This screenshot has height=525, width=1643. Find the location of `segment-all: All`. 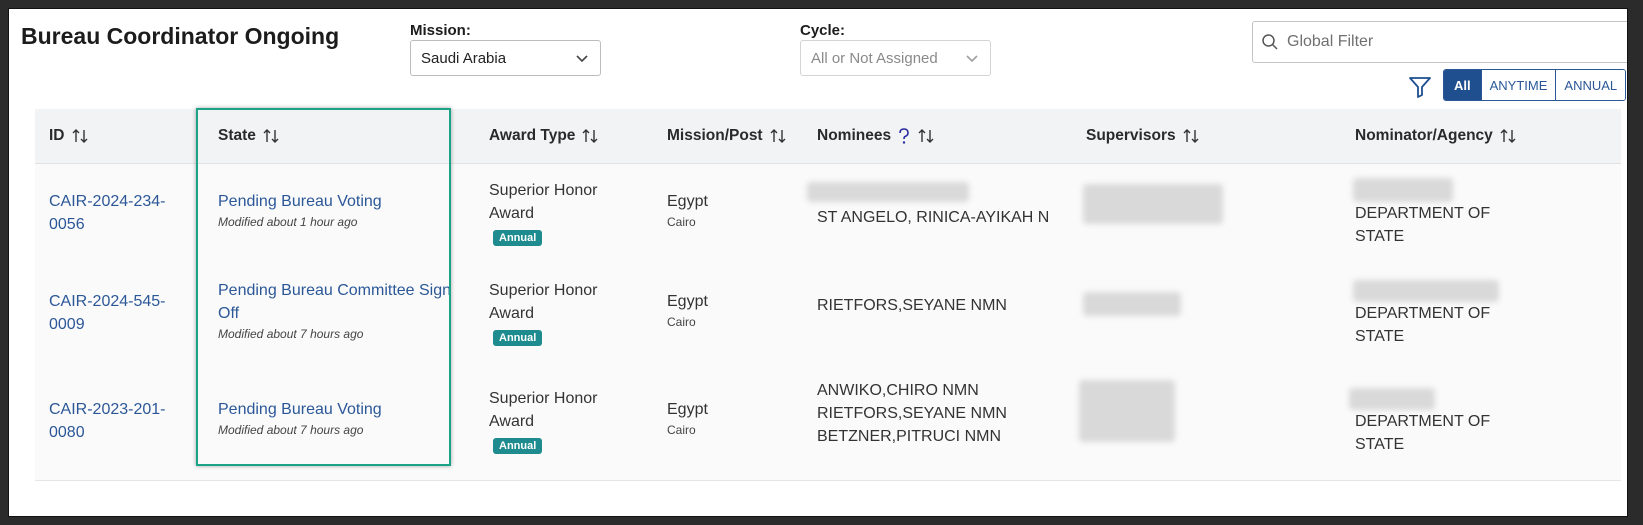

segment-all: All is located at coordinates (1462, 85).